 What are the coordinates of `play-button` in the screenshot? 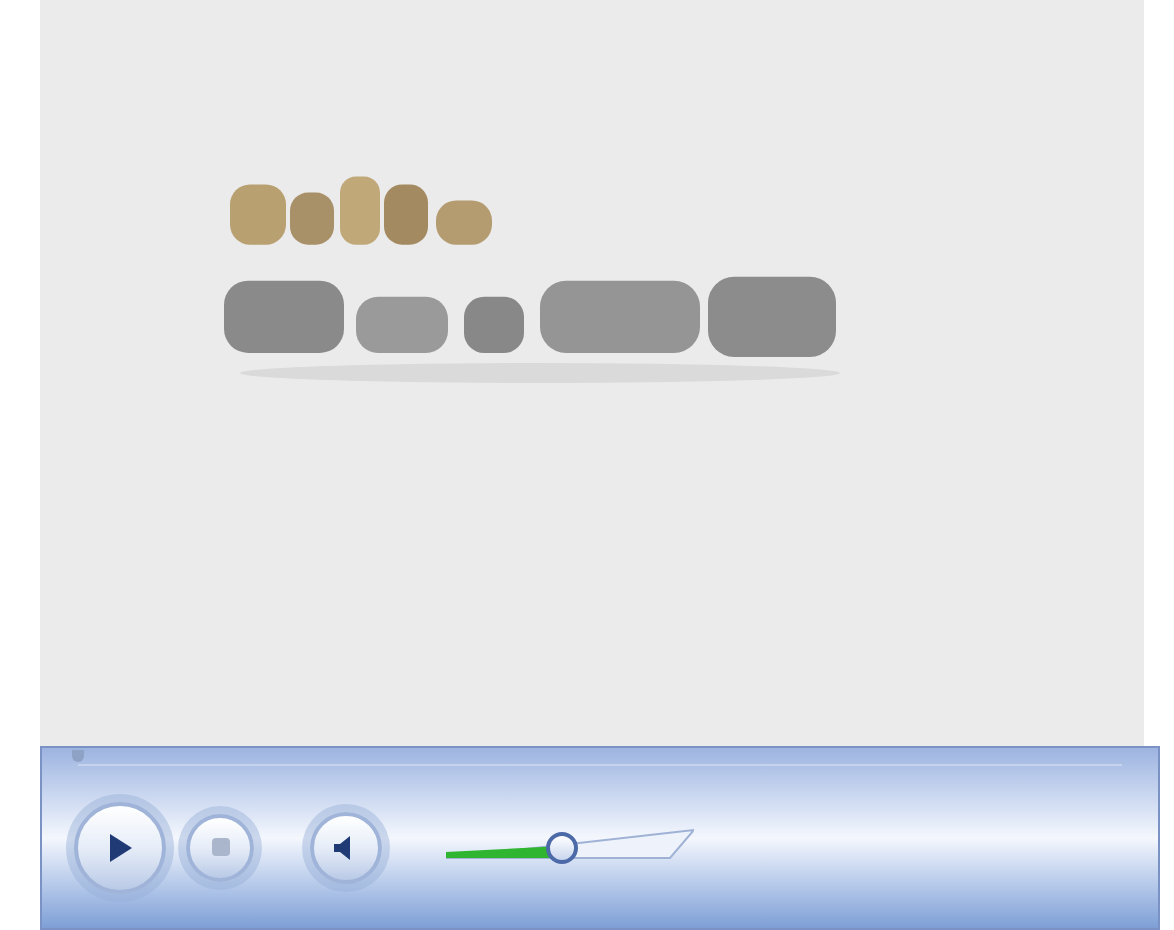 It's located at (120, 847).